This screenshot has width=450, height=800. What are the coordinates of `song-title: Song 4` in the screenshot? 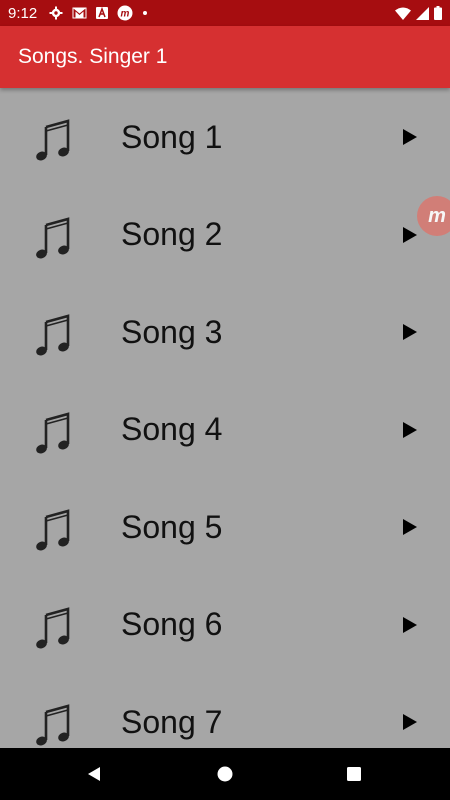 It's located at (172, 429).